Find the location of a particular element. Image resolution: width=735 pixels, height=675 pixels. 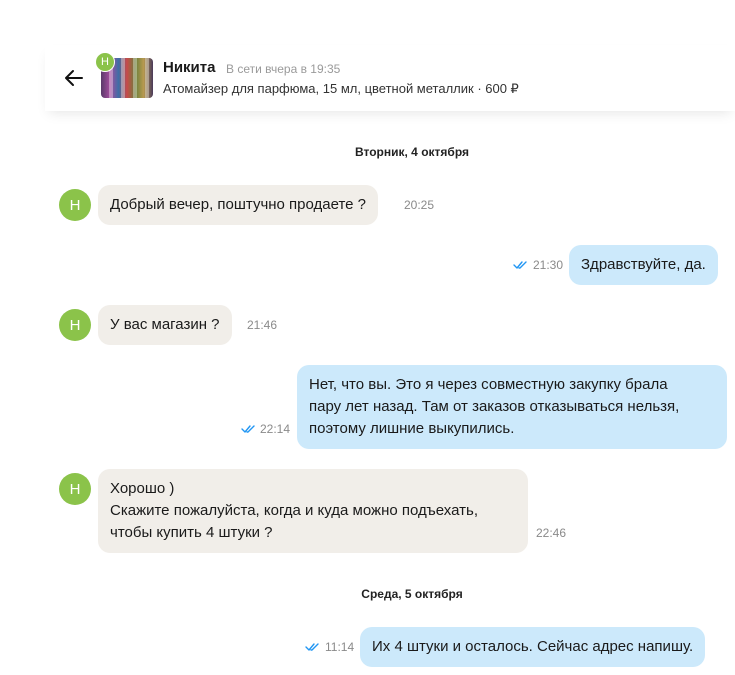

contact-name: Никита is located at coordinates (189, 67).